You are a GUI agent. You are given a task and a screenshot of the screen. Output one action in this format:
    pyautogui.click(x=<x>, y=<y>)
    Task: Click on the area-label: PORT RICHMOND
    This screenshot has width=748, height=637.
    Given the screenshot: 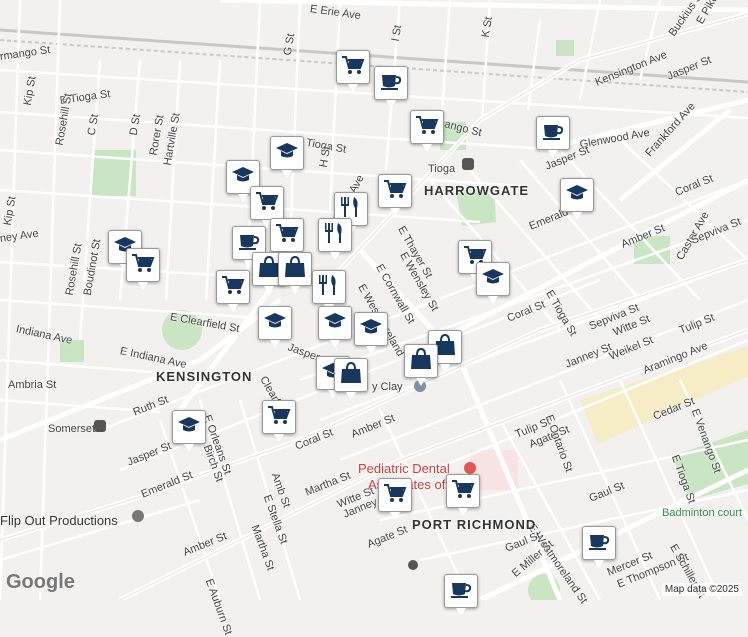 What is the action you would take?
    pyautogui.click(x=474, y=524)
    